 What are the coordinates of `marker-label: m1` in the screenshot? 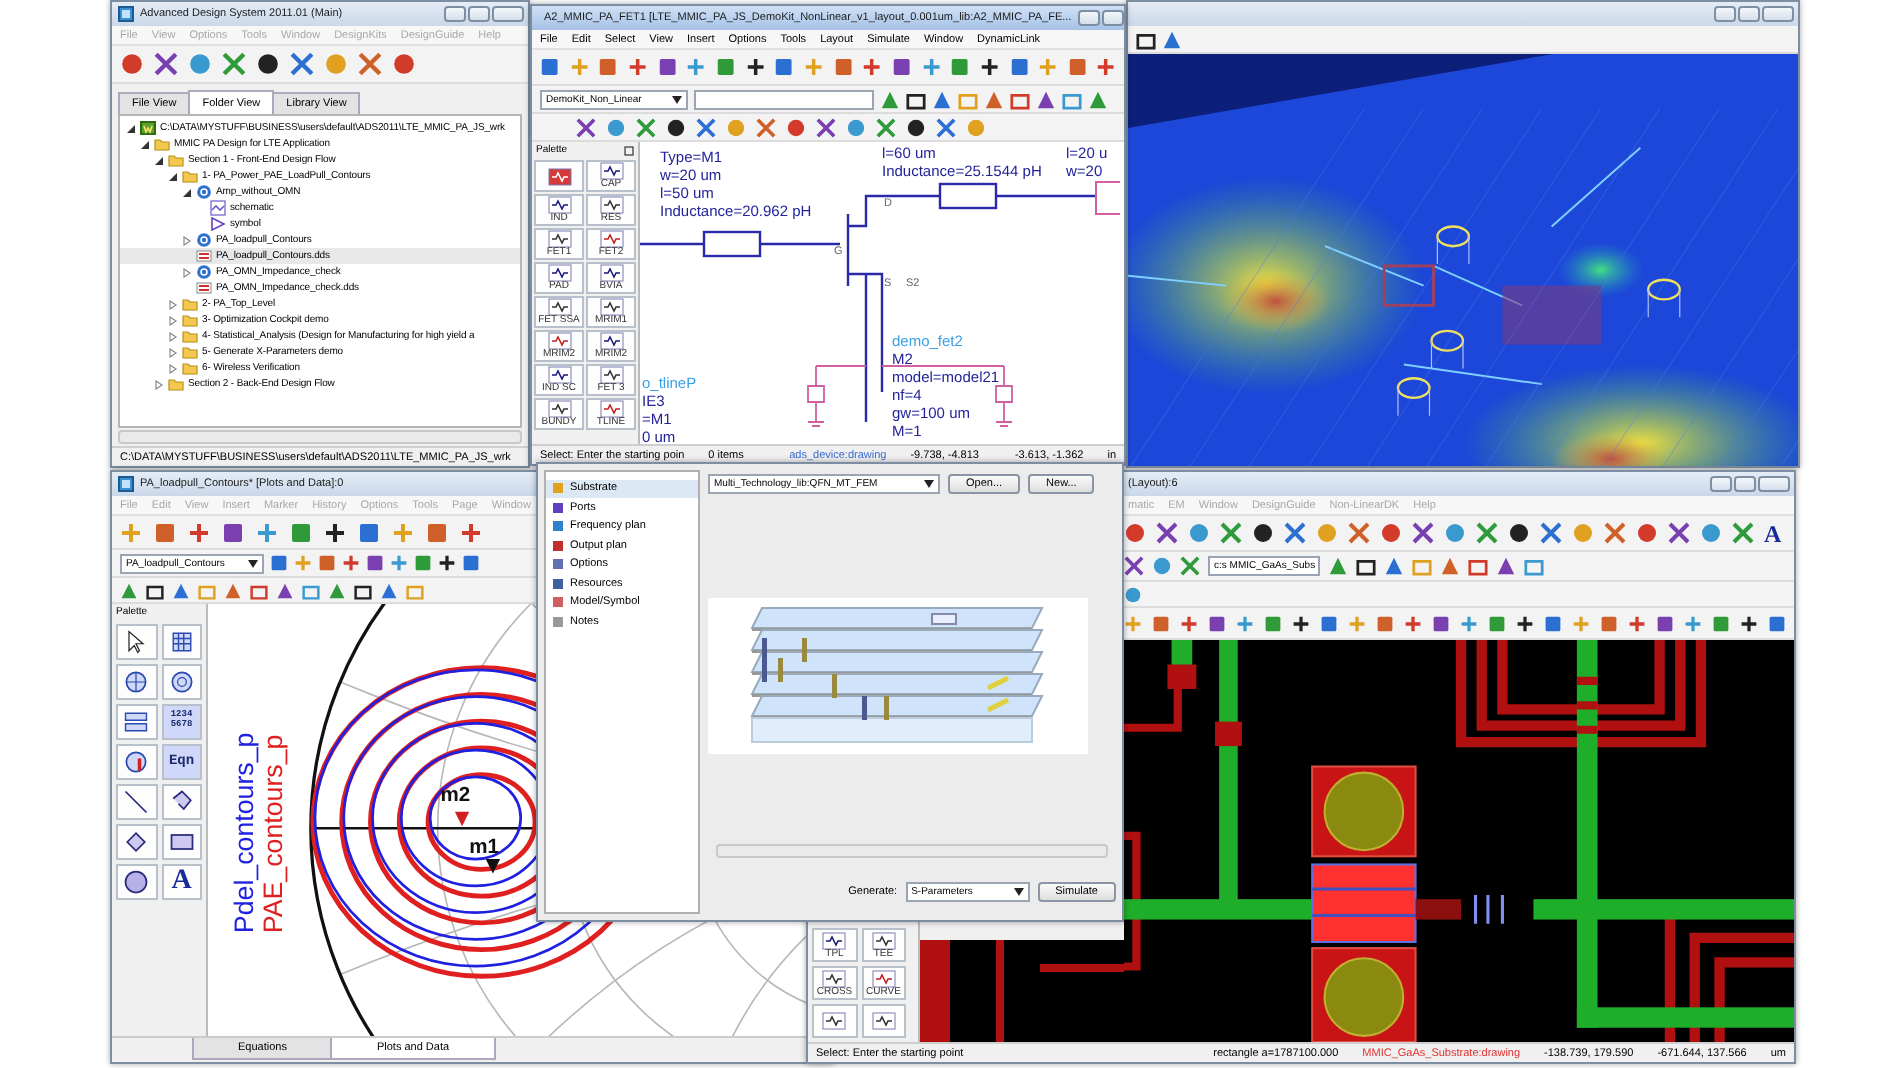 It's located at (484, 847).